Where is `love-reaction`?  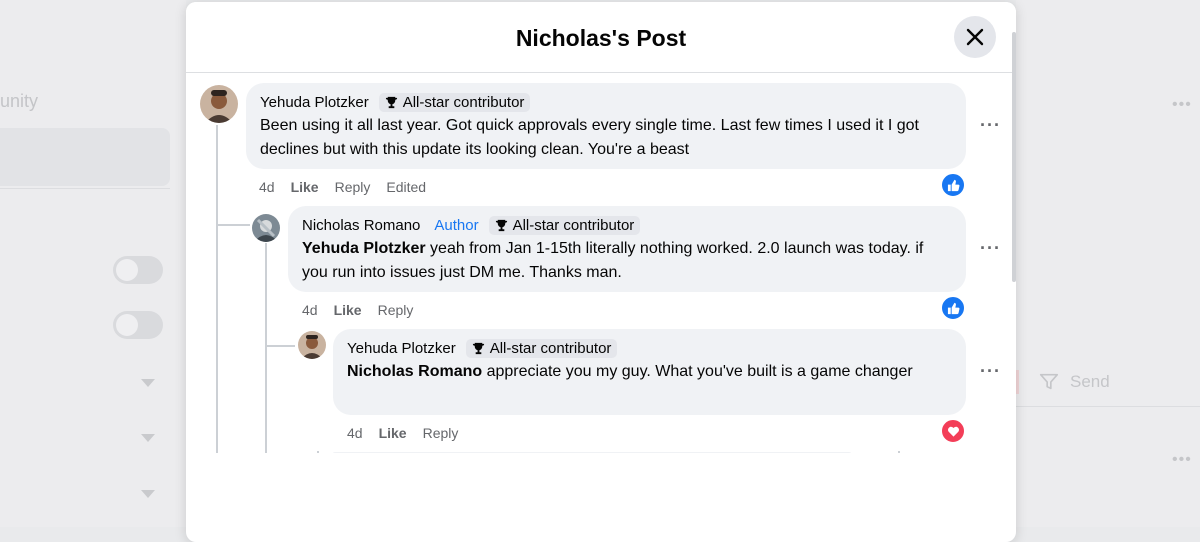 love-reaction is located at coordinates (953, 431).